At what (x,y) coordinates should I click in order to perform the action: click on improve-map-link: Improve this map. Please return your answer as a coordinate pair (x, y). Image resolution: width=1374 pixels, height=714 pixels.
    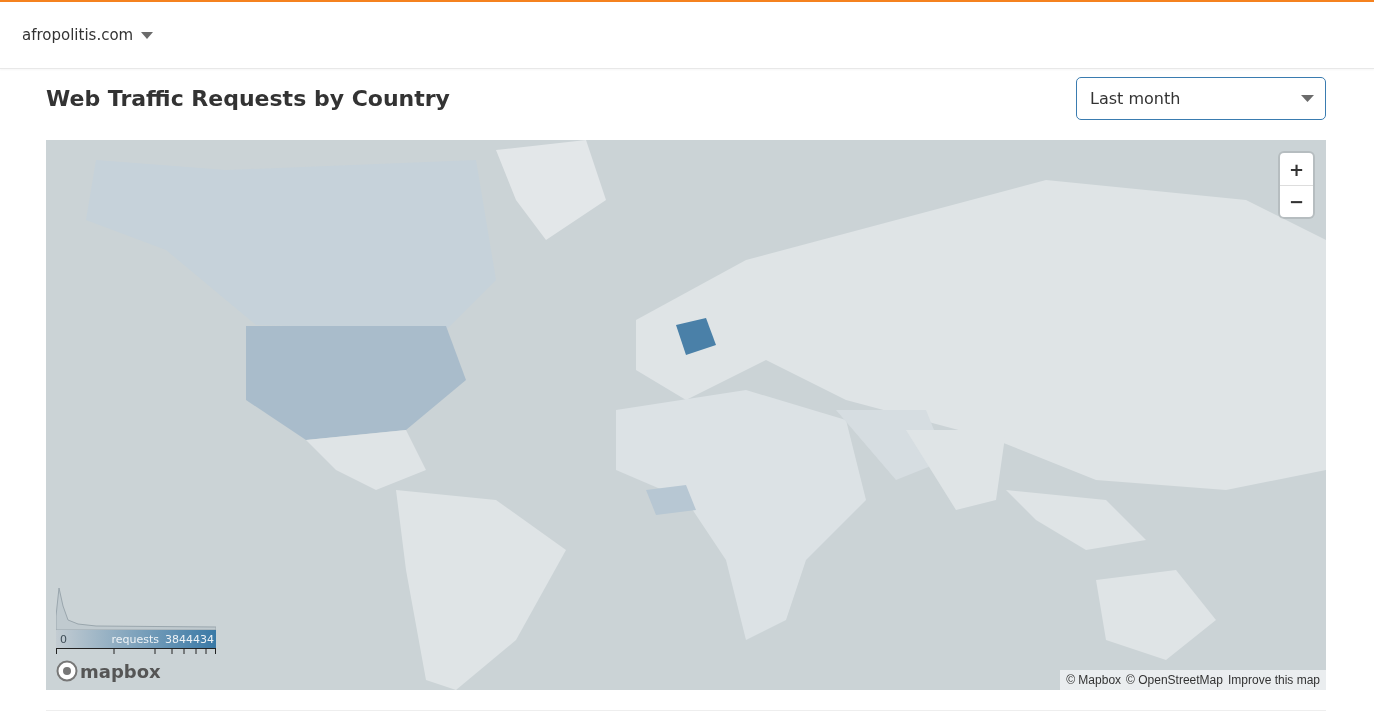
    Looking at the image, I should click on (1273, 680).